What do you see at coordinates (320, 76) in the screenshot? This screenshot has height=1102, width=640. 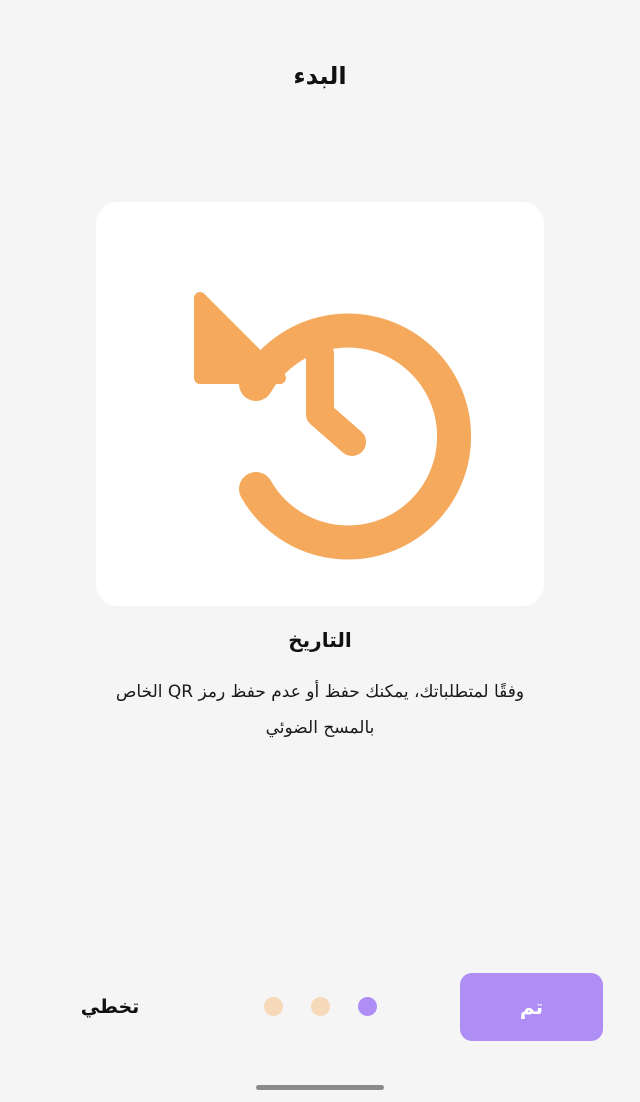 I see `page-title: البدء` at bounding box center [320, 76].